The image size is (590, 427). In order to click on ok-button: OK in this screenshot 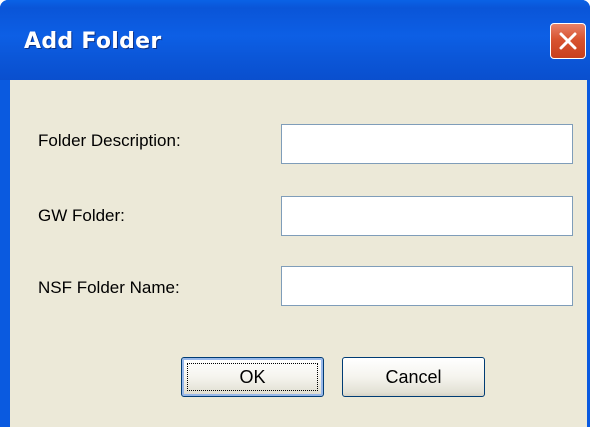, I will do `click(252, 377)`.